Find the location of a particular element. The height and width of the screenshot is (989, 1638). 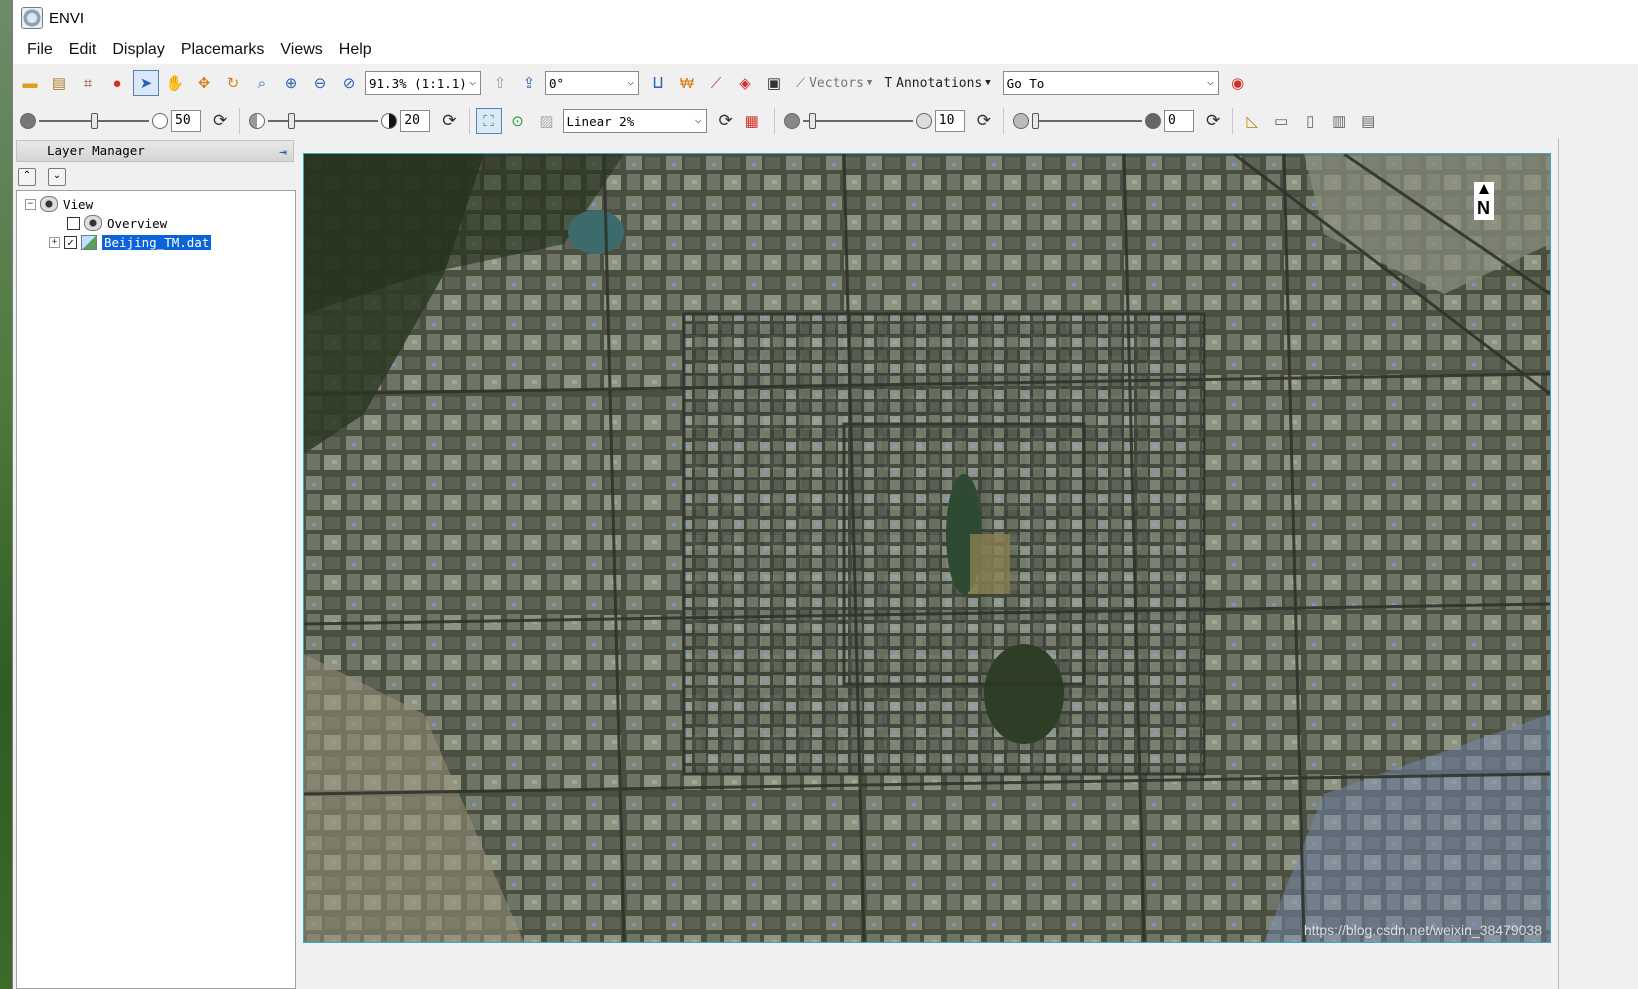

brightness-thumb is located at coordinates (94, 121).